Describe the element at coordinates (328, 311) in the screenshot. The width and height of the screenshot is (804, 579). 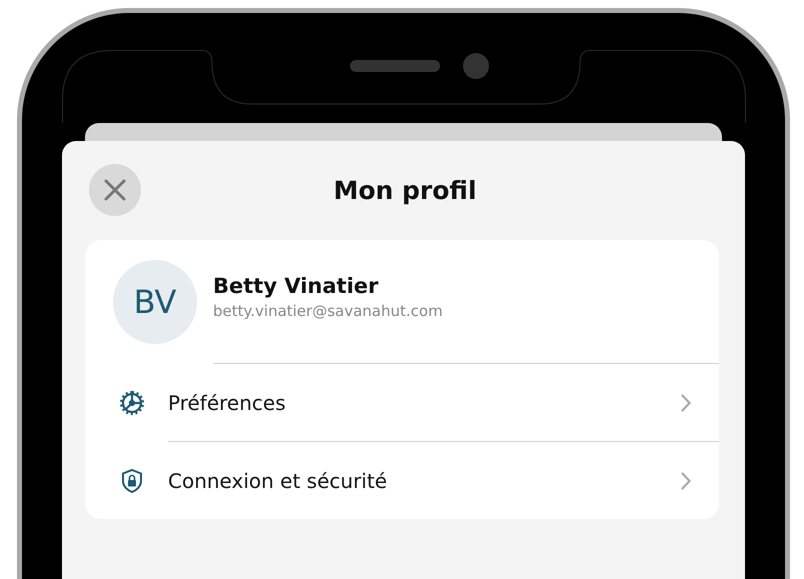
I see `user-email: betty.vinatier@savanahut.com` at that location.